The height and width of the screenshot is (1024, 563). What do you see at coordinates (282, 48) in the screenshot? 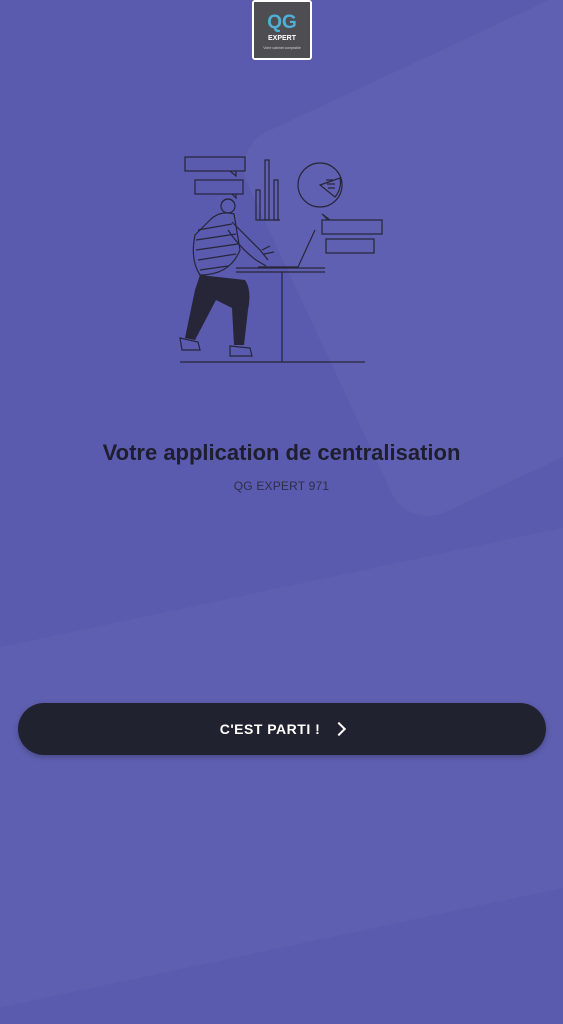
I see `logo-tagline: Votre cabinet comptable` at bounding box center [282, 48].